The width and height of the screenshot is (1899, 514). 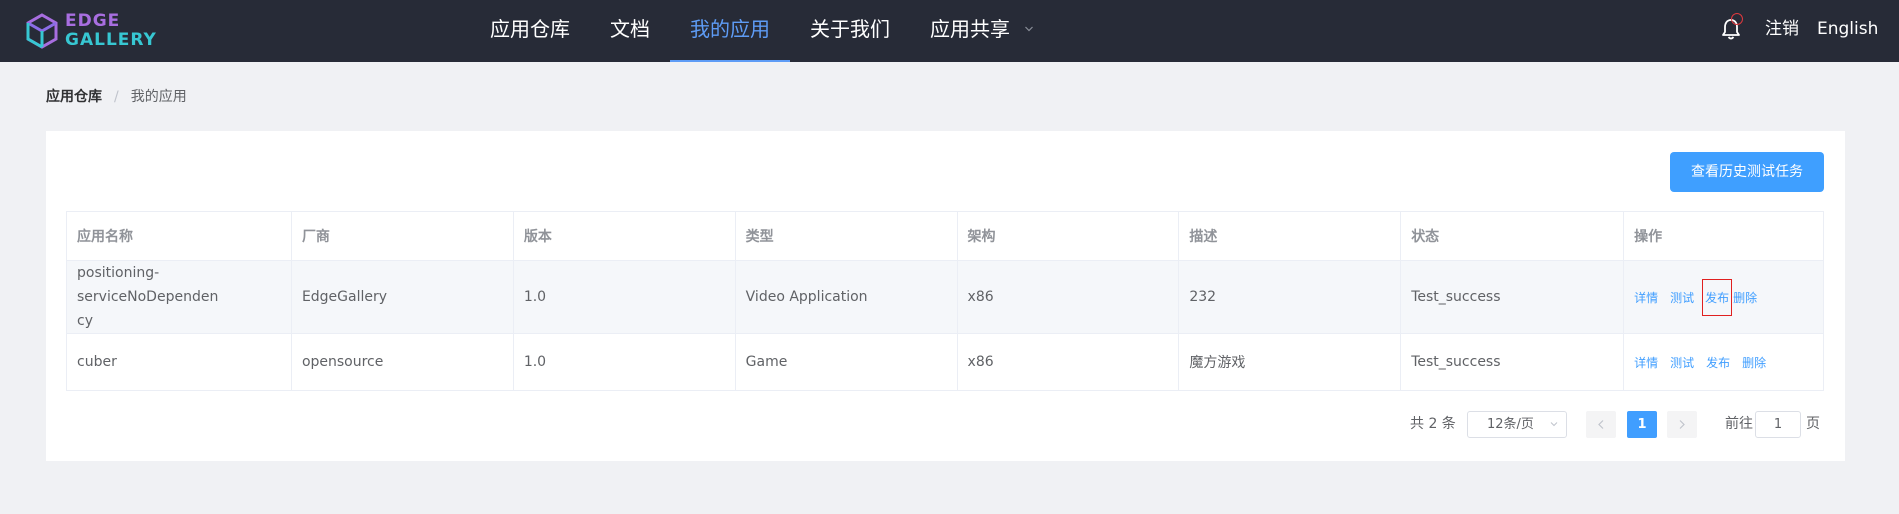 I want to click on cell-type: Video Application, so click(x=846, y=297).